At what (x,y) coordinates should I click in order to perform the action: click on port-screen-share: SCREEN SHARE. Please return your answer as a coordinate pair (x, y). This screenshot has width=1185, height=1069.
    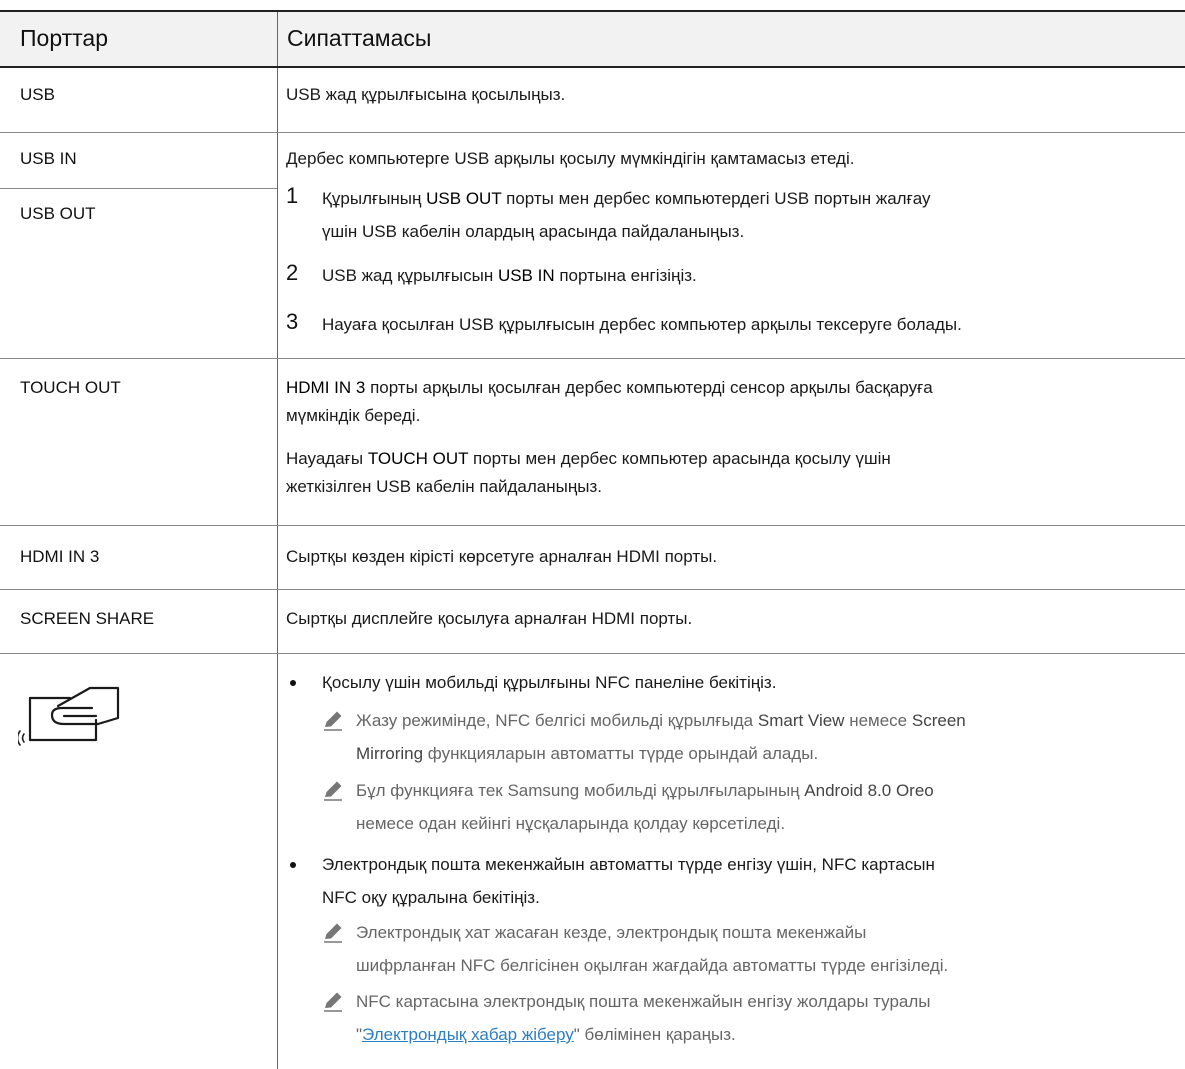
    Looking at the image, I should click on (87, 618).